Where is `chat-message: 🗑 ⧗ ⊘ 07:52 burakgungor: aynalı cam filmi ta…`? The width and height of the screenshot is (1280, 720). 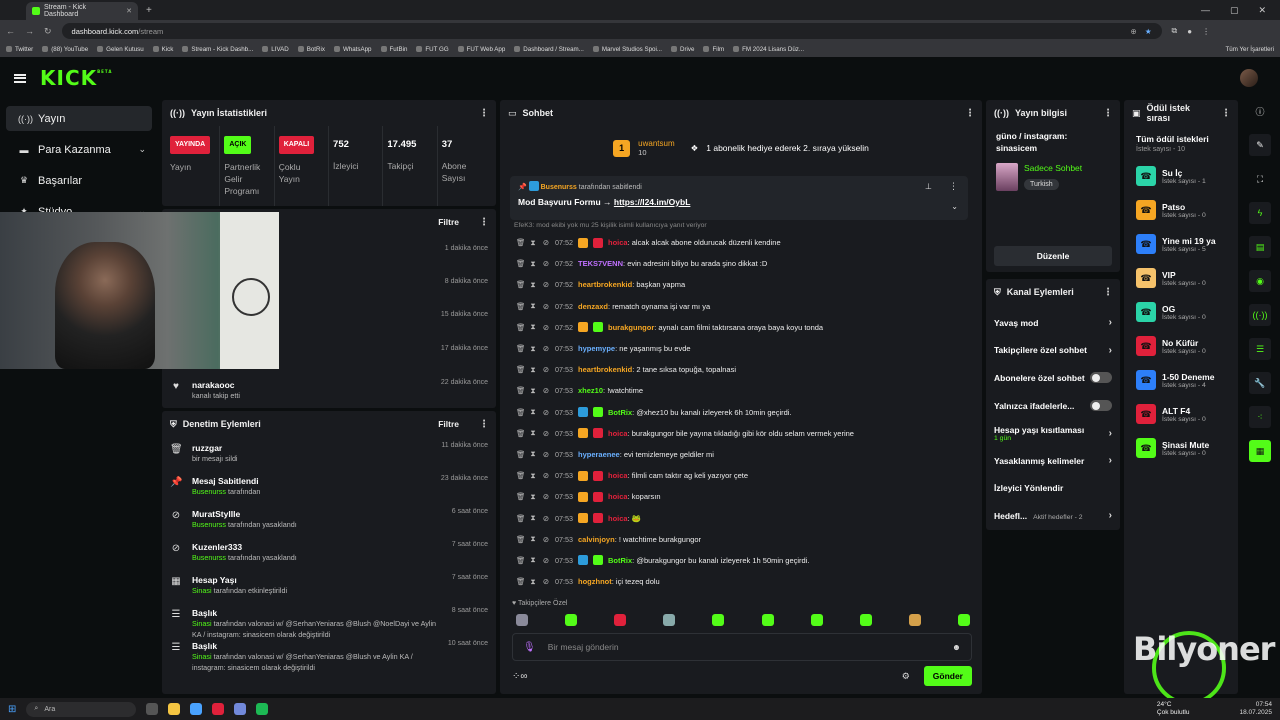 chat-message: 🗑 ⧗ ⊘ 07:52 burakgungor: aynalı cam filmi ta… is located at coordinates (741, 327).